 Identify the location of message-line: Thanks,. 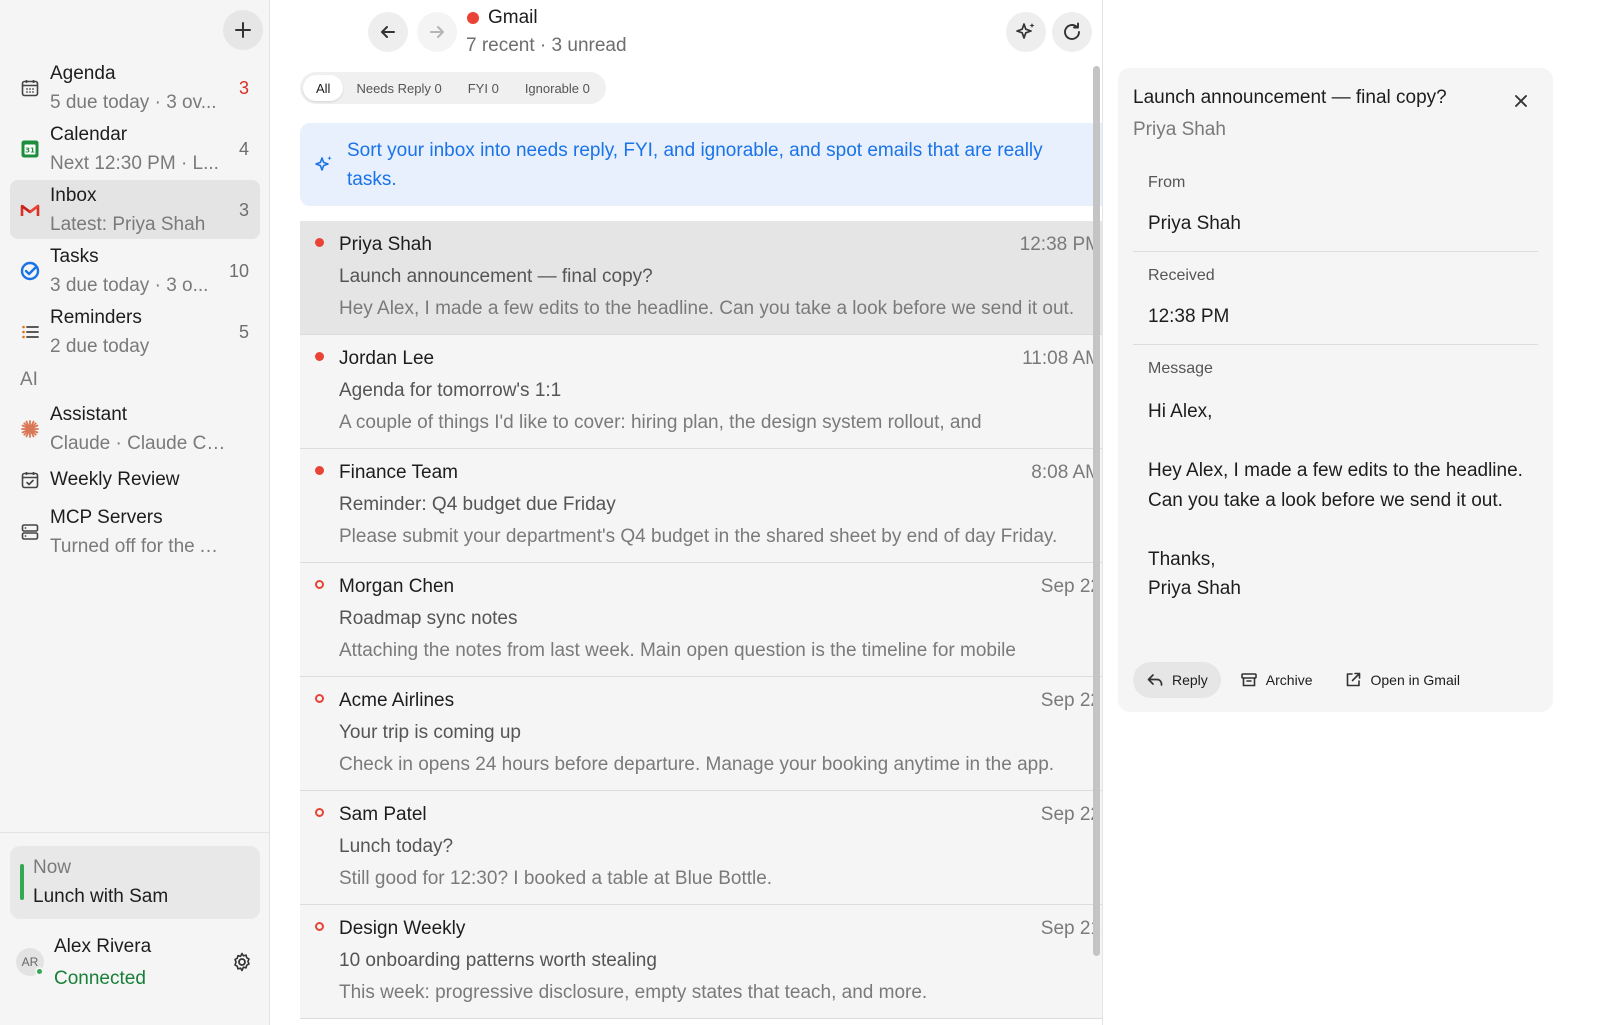
(1182, 559).